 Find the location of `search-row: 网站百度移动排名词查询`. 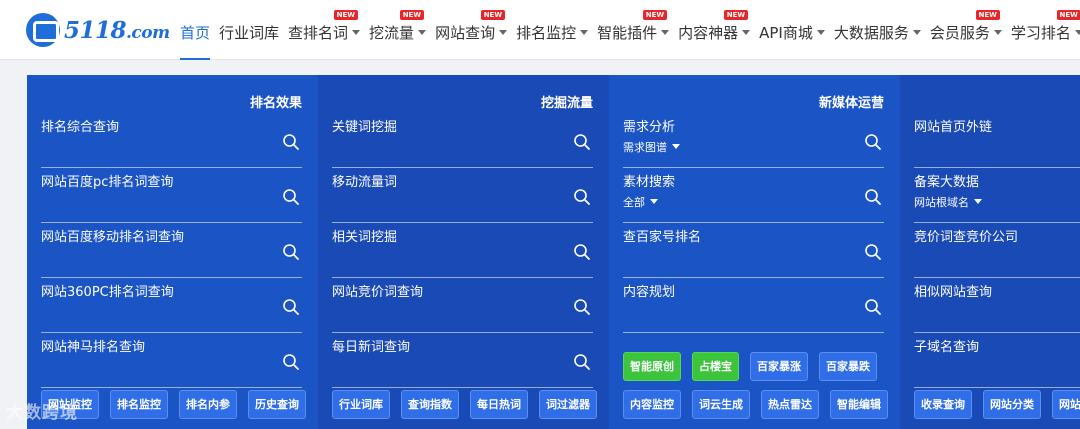

search-row: 网站百度移动排名词查询 is located at coordinates (171, 250).